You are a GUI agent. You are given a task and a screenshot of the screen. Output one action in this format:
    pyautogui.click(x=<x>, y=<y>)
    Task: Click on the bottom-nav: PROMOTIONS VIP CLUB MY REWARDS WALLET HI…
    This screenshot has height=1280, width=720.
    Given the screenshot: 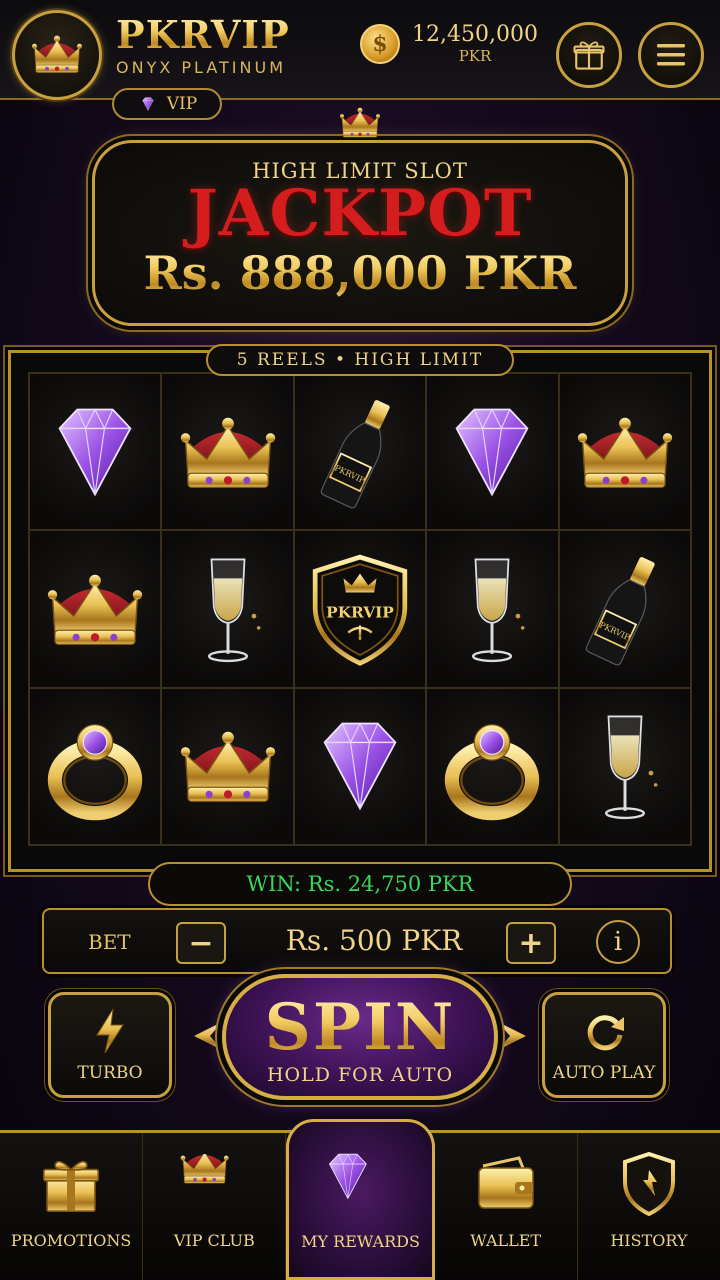 What is the action you would take?
    pyautogui.click(x=360, y=1199)
    